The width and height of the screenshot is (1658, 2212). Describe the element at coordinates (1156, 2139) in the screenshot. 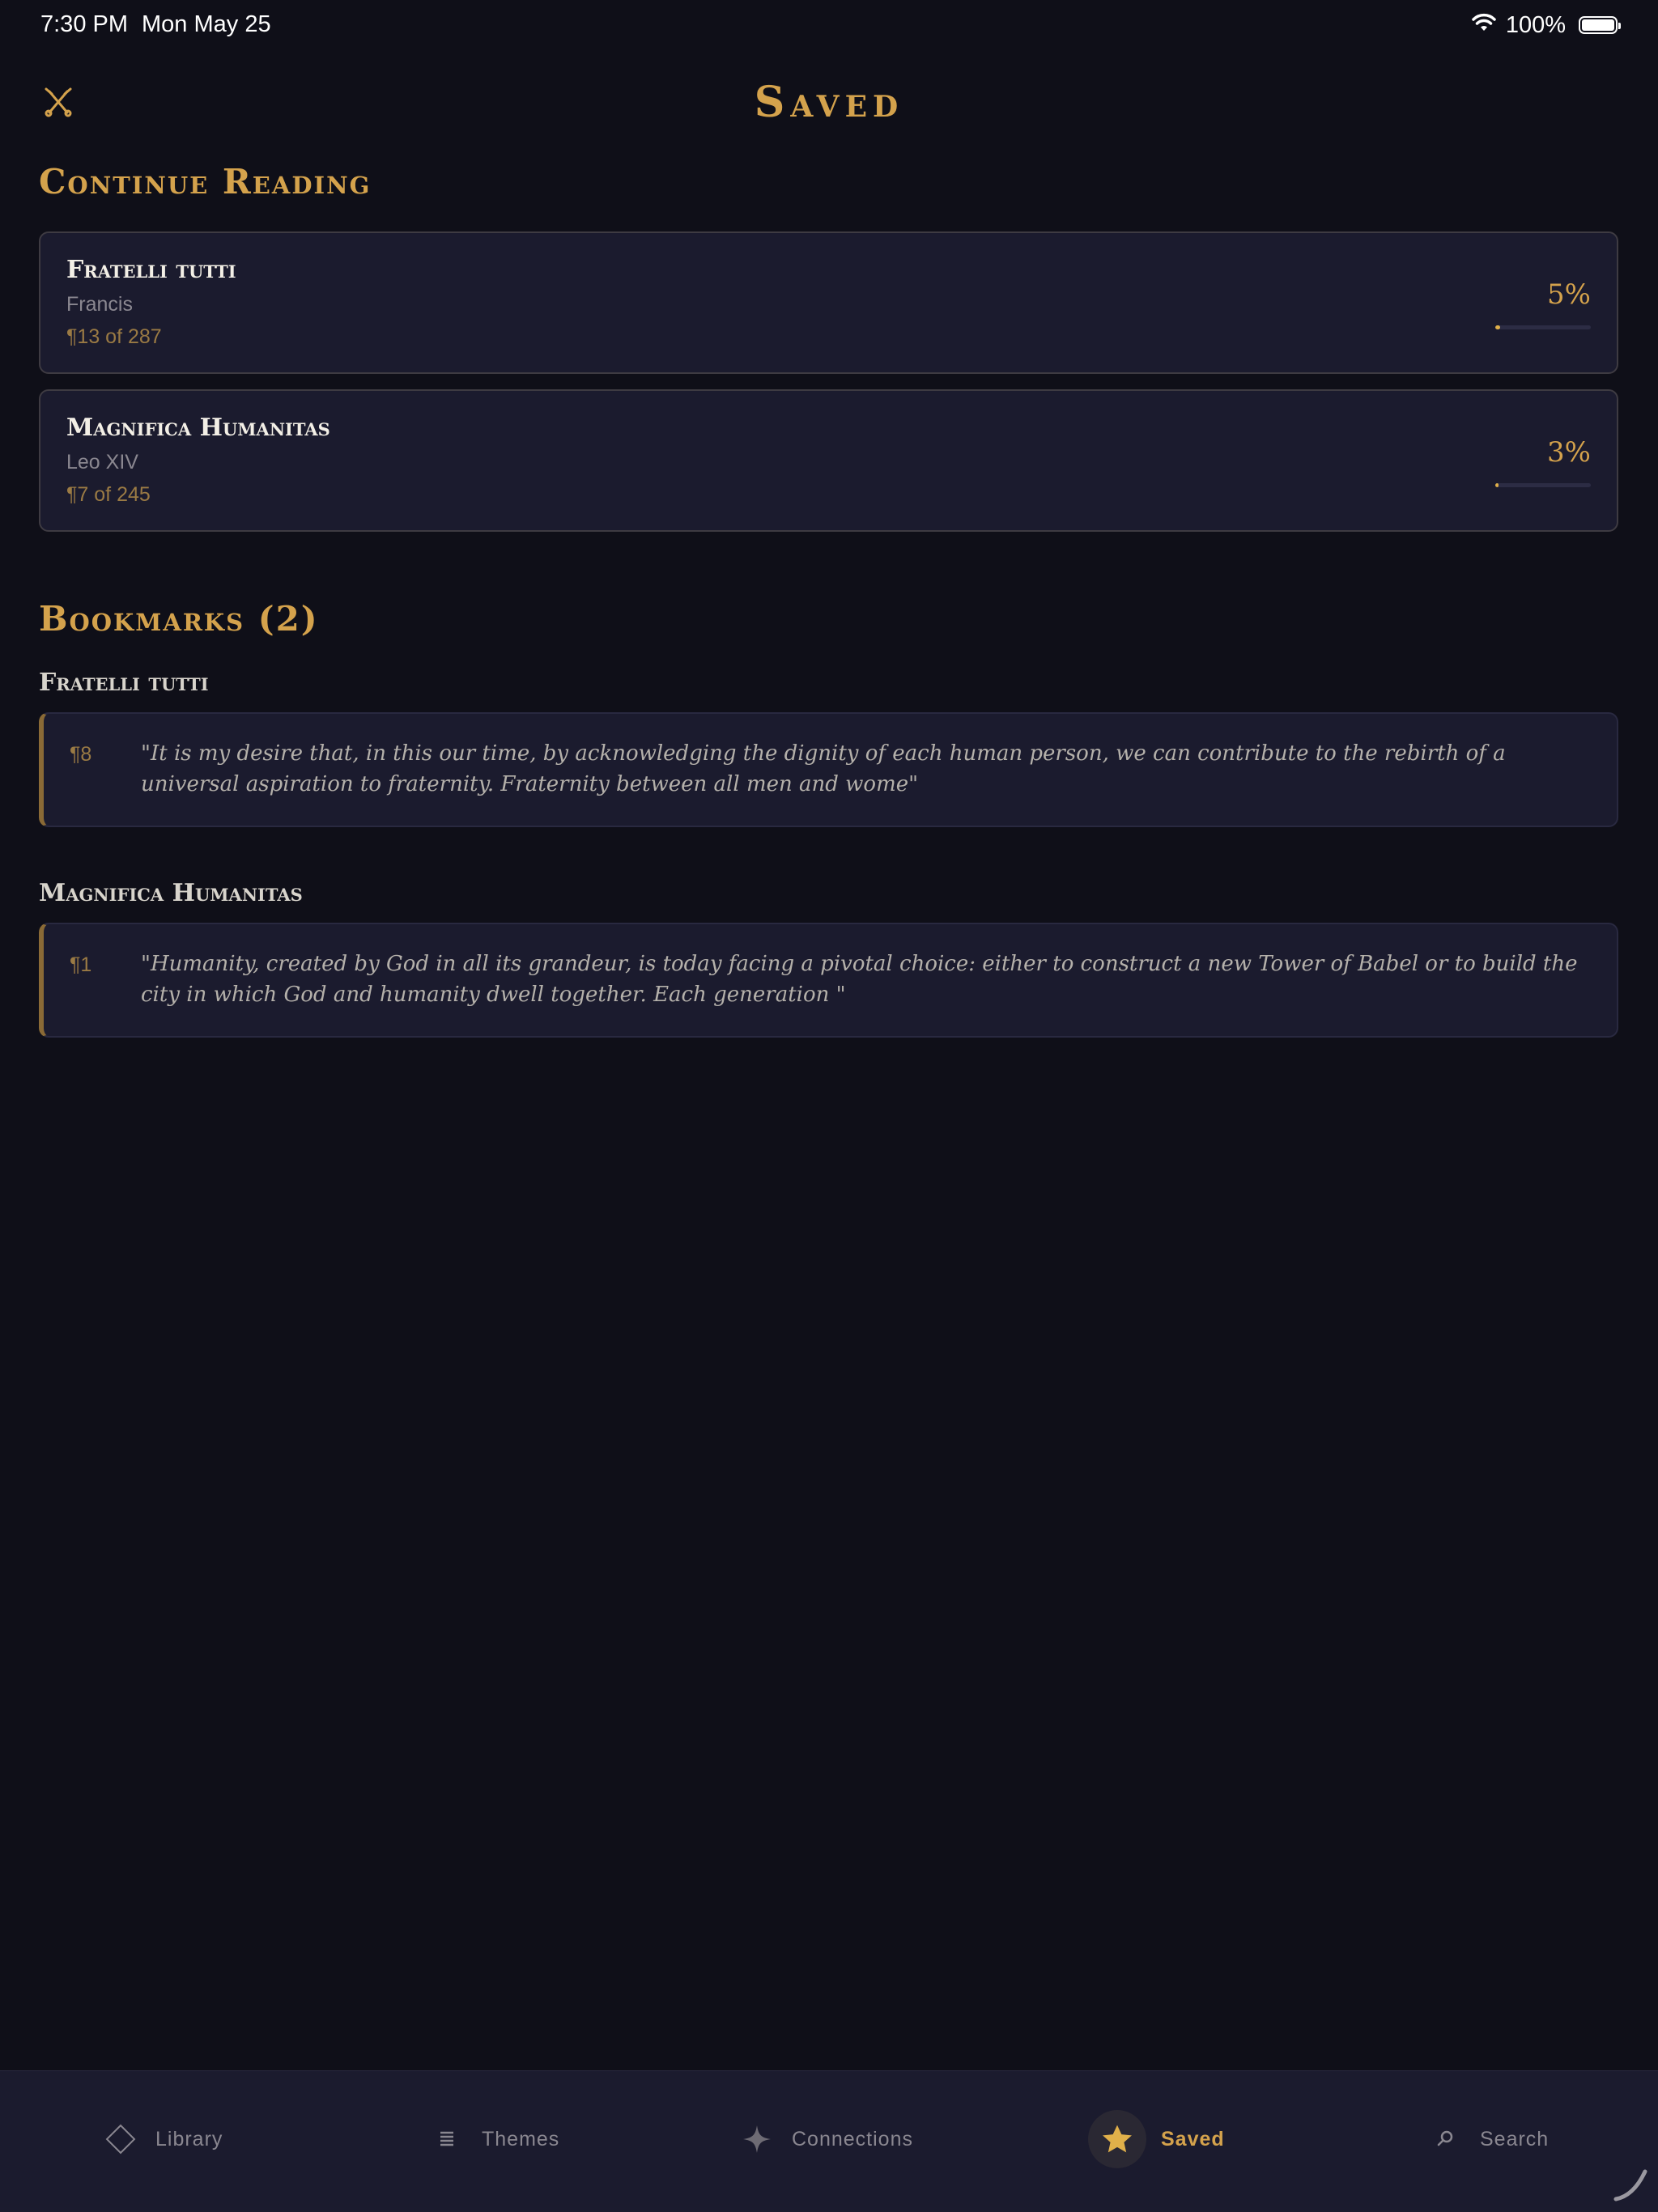

I see `tab-saved: Saved` at that location.